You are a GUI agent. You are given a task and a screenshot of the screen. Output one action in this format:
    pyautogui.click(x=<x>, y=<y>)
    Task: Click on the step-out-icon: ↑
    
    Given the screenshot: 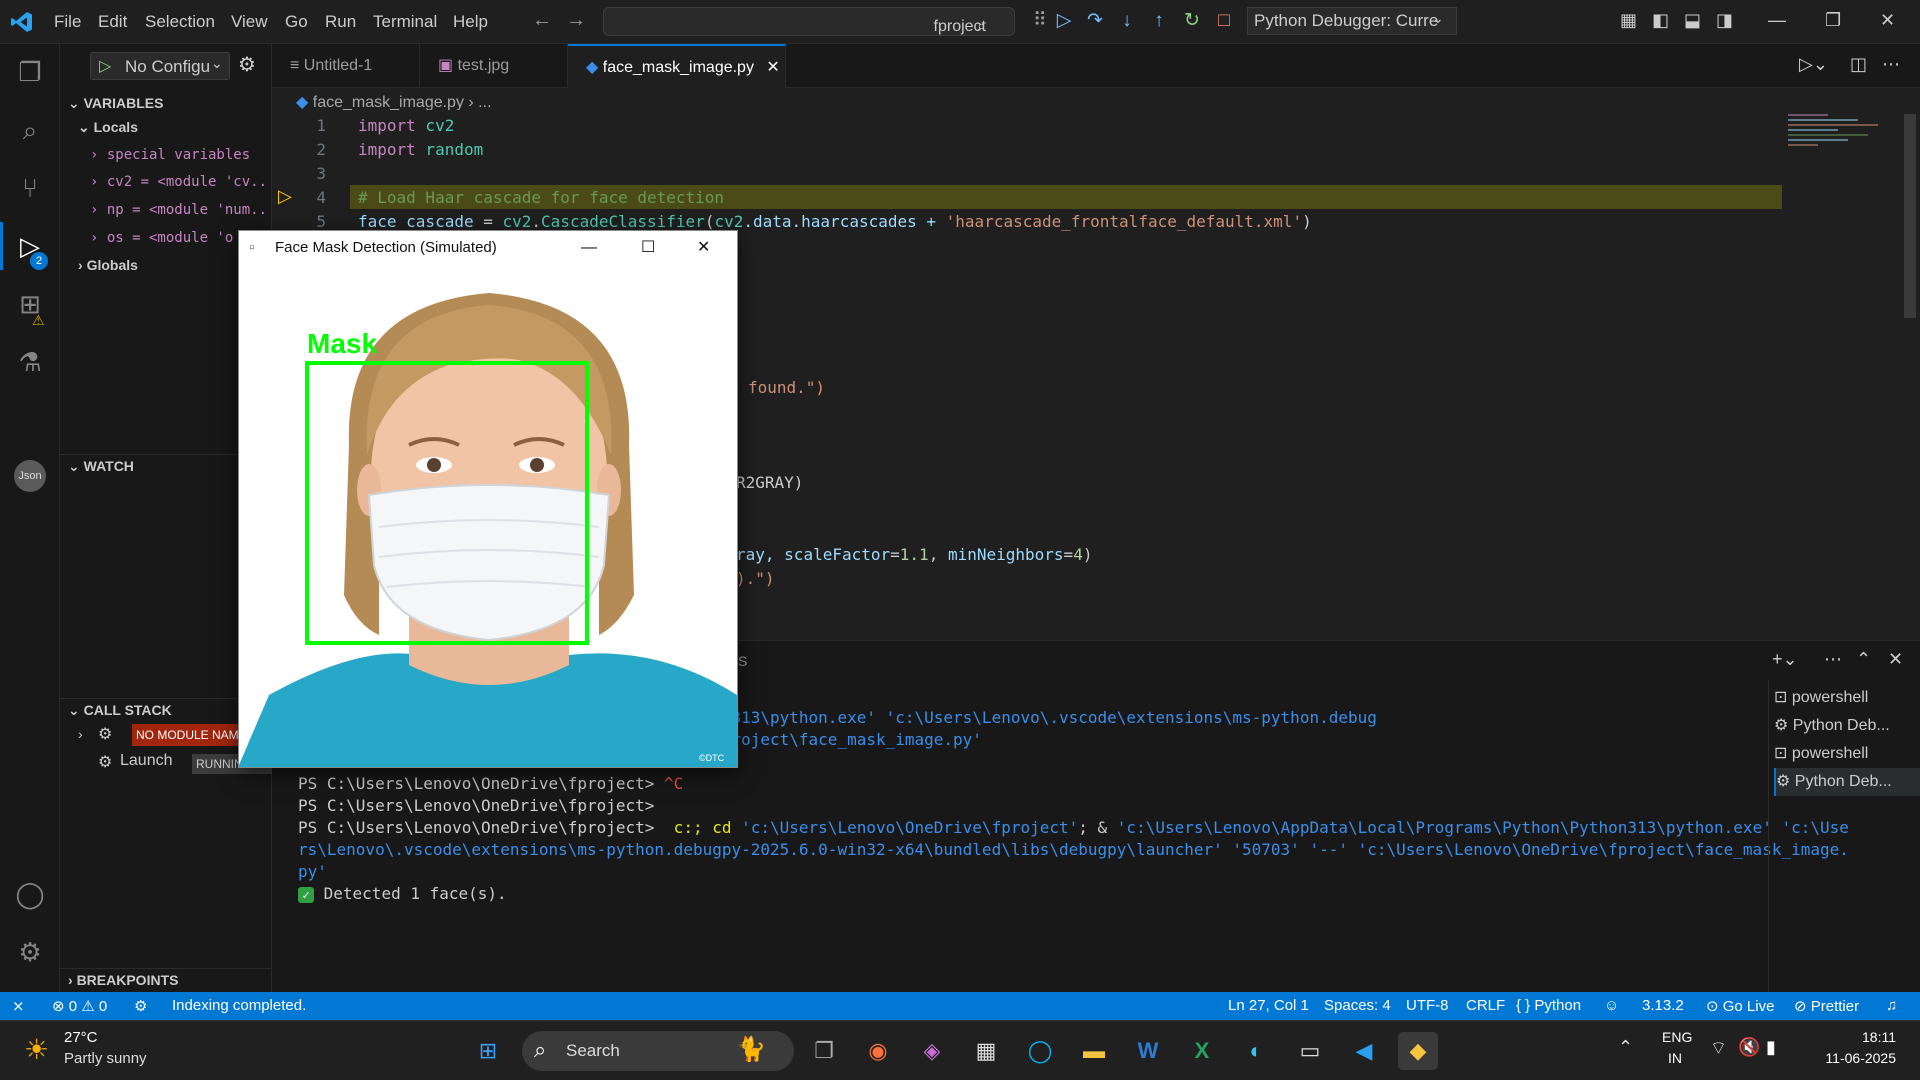 What is the action you would take?
    pyautogui.click(x=1159, y=21)
    